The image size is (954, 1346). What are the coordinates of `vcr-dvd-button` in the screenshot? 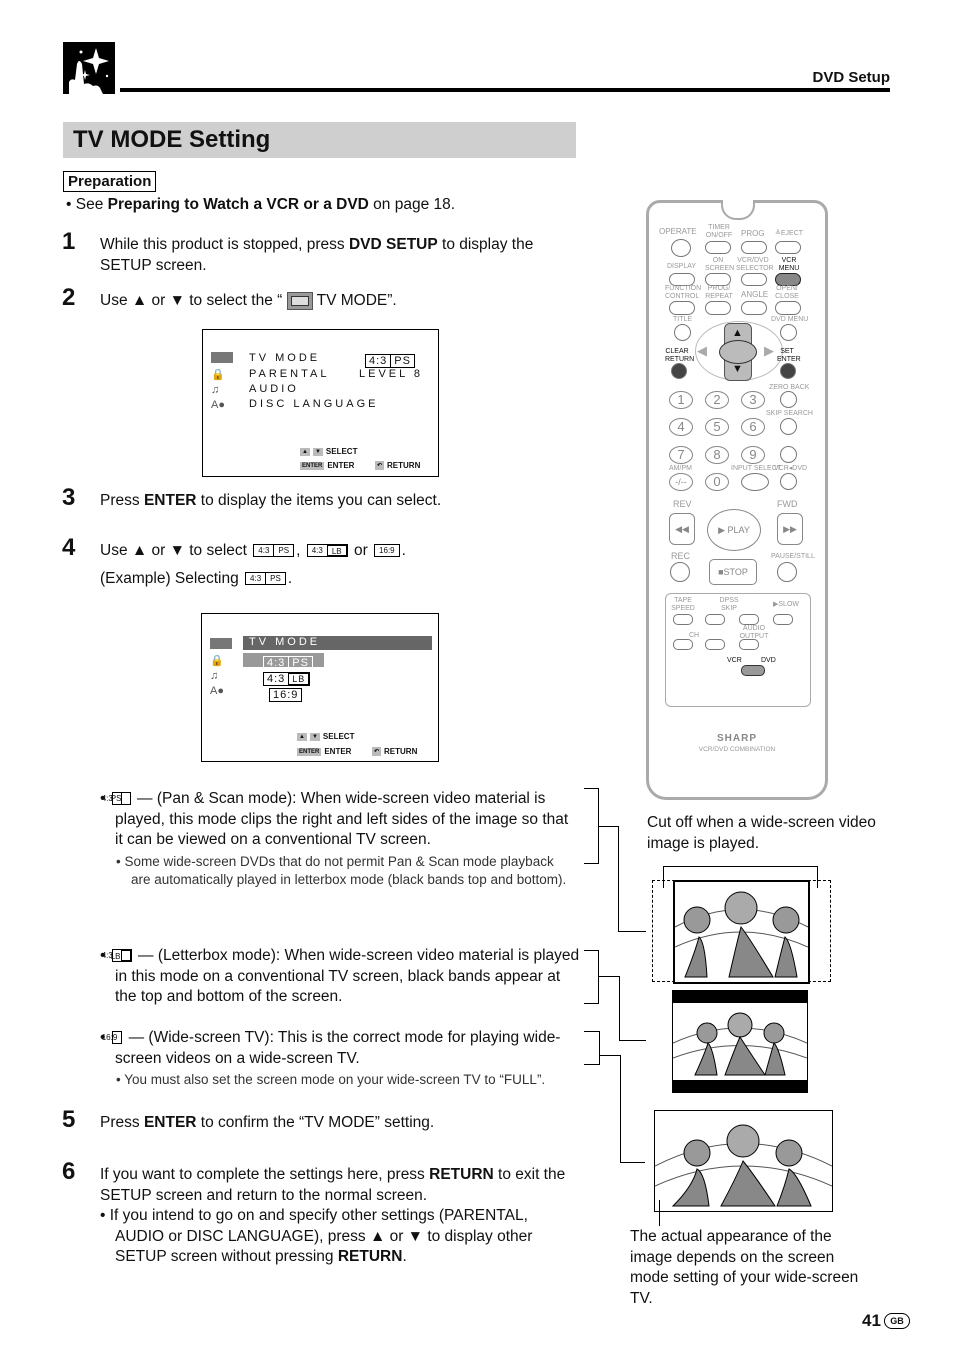 It's located at (788, 481).